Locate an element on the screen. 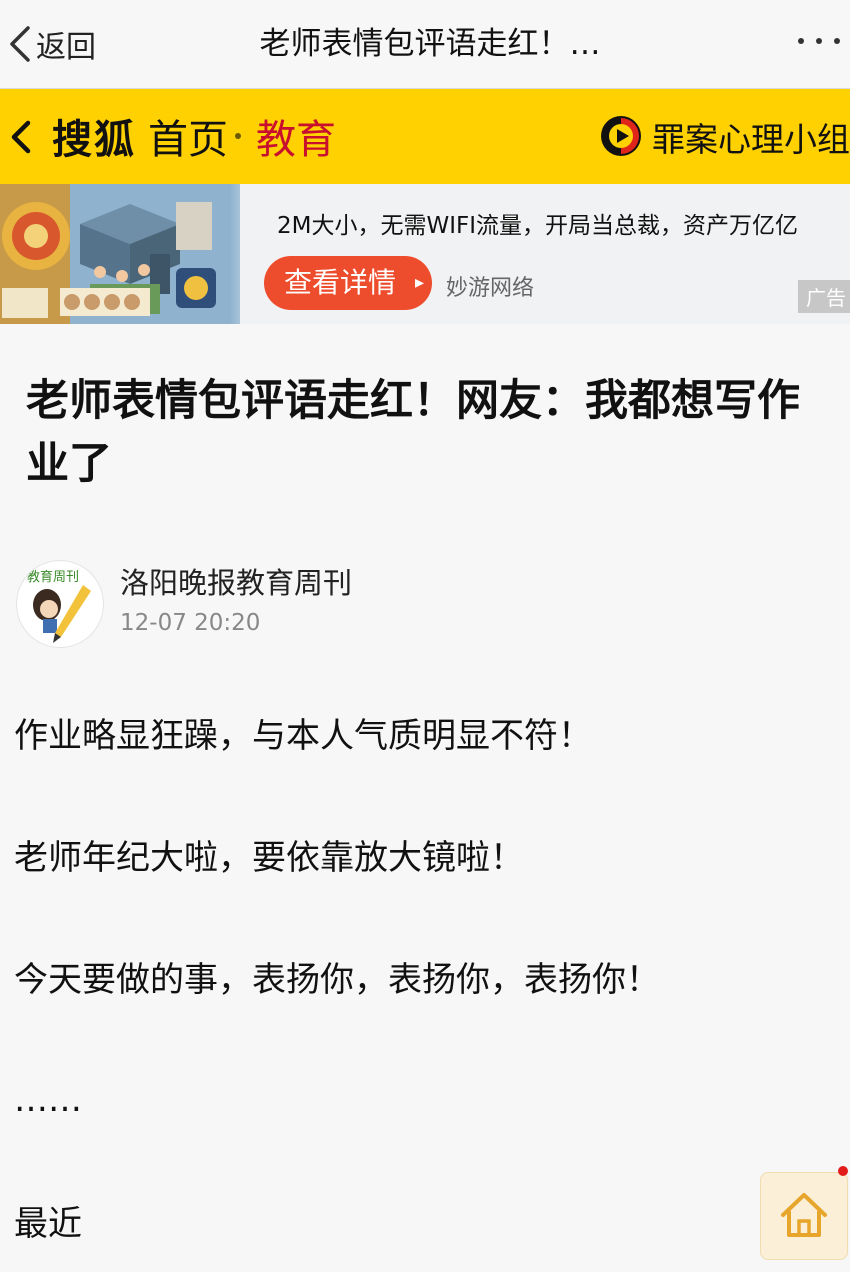 Image resolution: width=850 pixels, height=1272 pixels. article-paragraph: 老师年纪大啦，要依靠放大镜啦！ is located at coordinates (269, 858).